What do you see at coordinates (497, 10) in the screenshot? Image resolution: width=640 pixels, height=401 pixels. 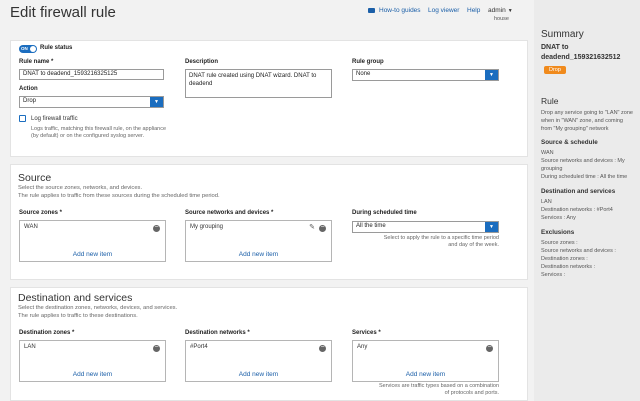 I see `user-name: admin` at bounding box center [497, 10].